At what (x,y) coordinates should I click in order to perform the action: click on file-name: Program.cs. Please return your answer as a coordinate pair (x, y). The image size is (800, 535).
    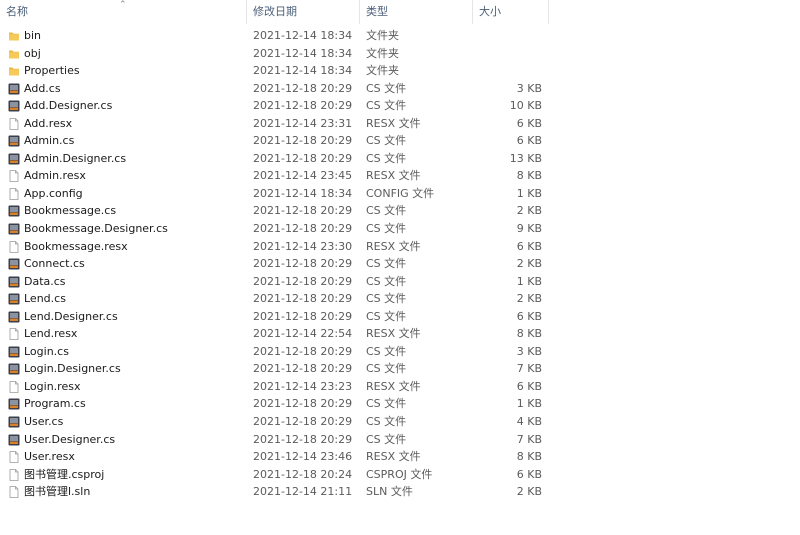
    Looking at the image, I should click on (55, 404).